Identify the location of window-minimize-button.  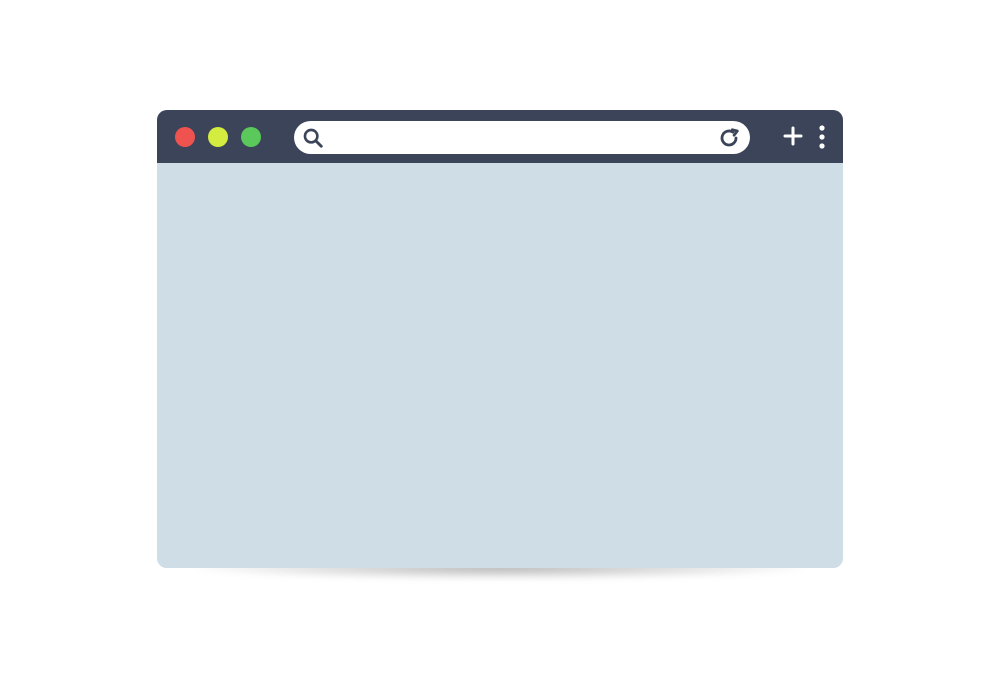
(218, 137).